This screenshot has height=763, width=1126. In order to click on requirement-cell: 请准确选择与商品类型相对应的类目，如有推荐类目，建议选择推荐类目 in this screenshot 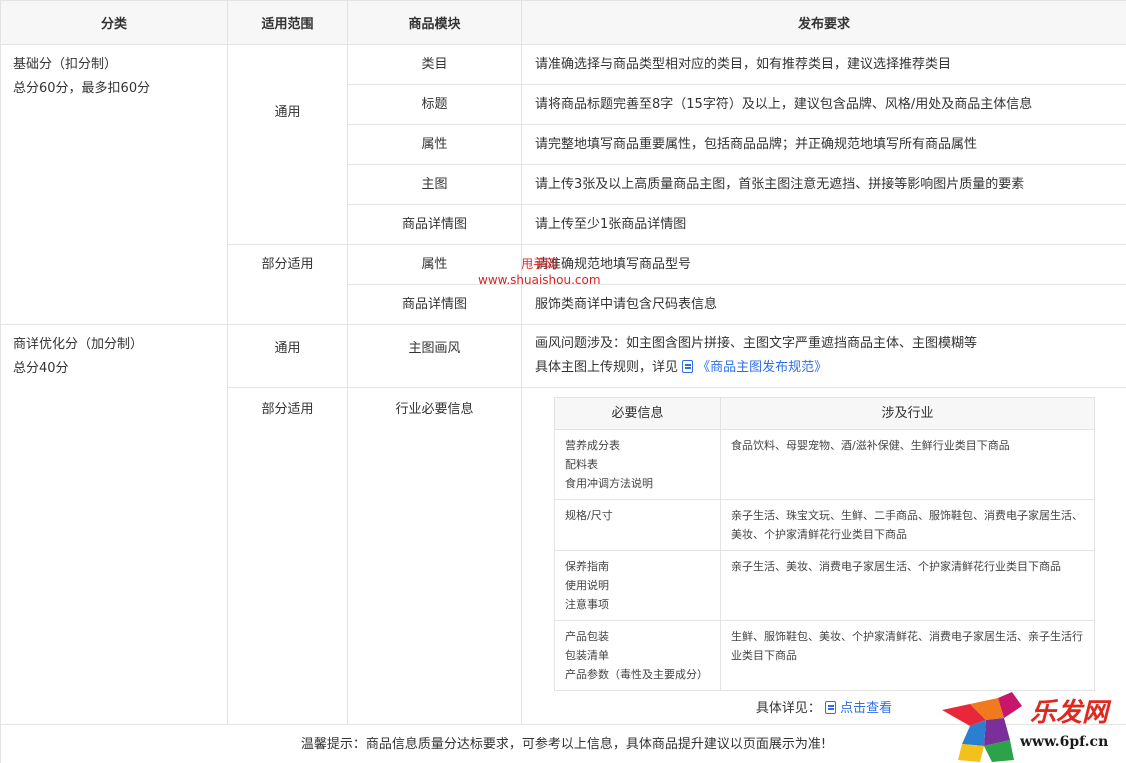, I will do `click(823, 64)`.